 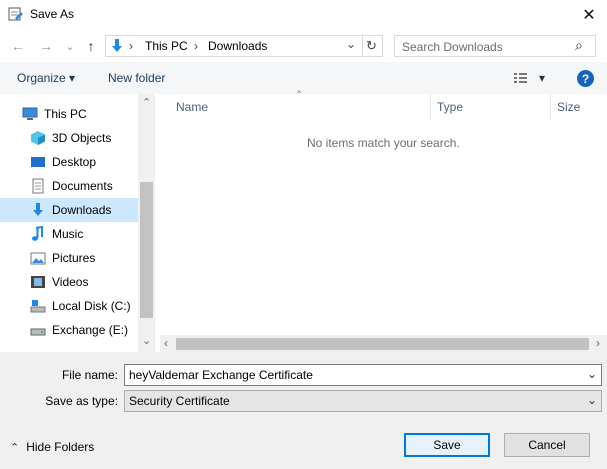 I want to click on back-button: ←, so click(x=18, y=46).